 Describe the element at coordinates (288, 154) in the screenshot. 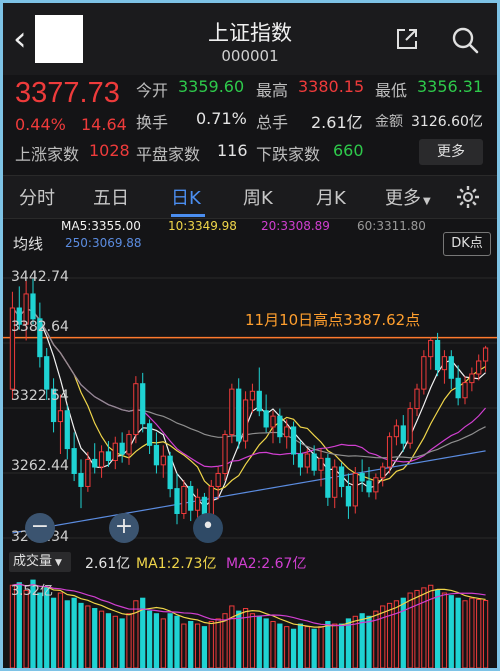

I see `breadth-label-down: 下跌家数` at that location.